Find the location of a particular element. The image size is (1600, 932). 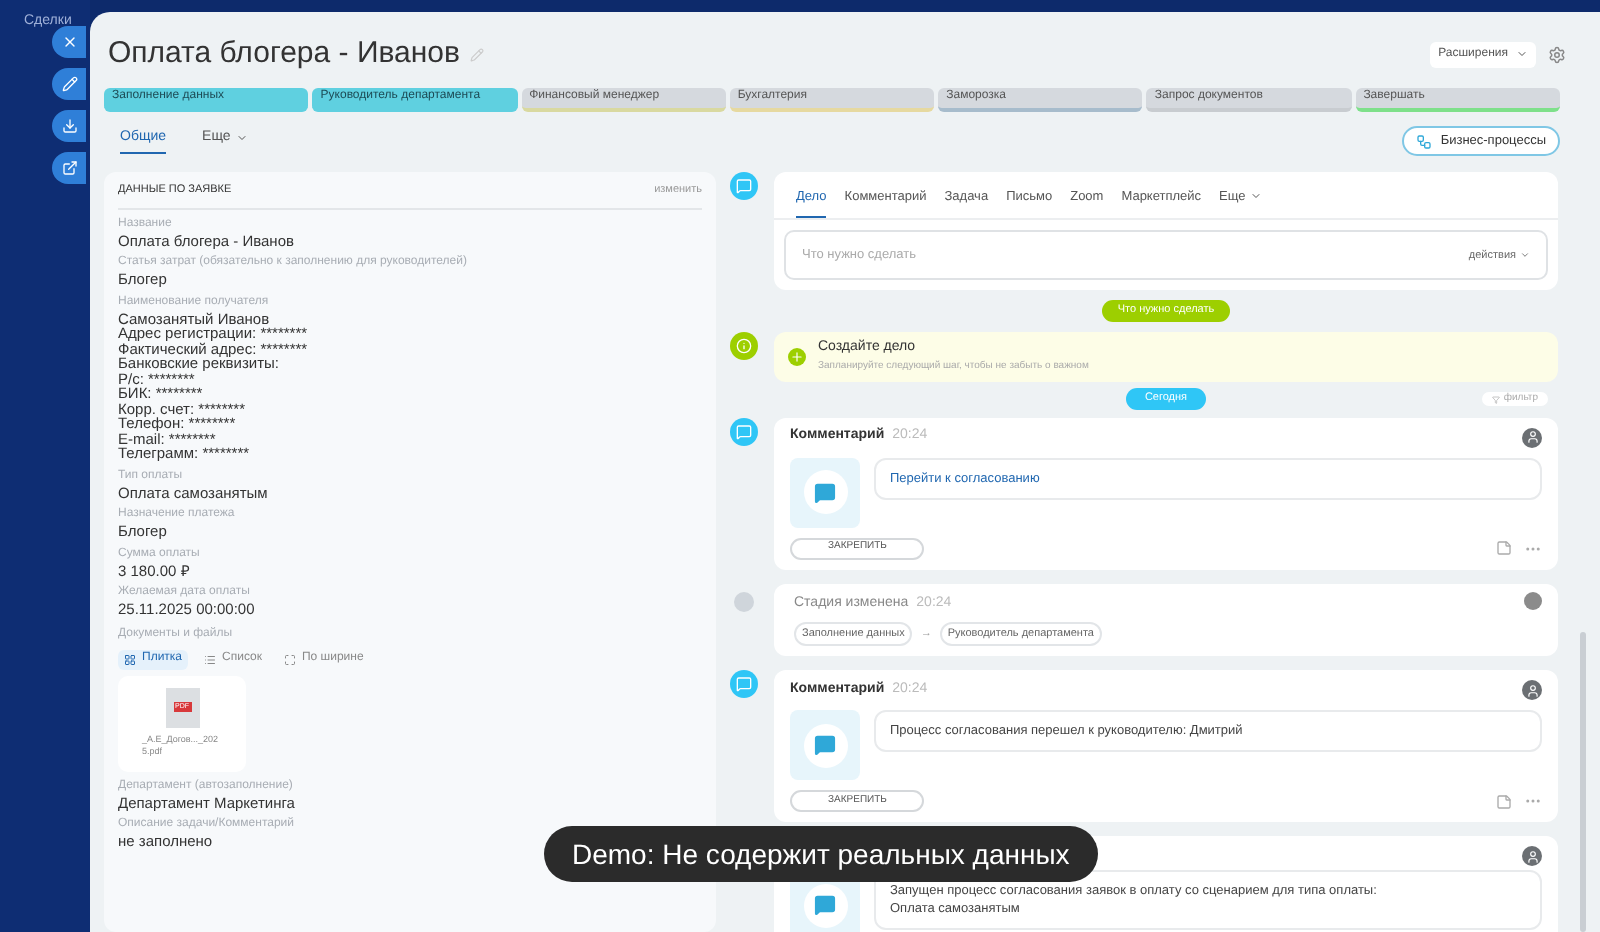

info-icon is located at coordinates (744, 345).